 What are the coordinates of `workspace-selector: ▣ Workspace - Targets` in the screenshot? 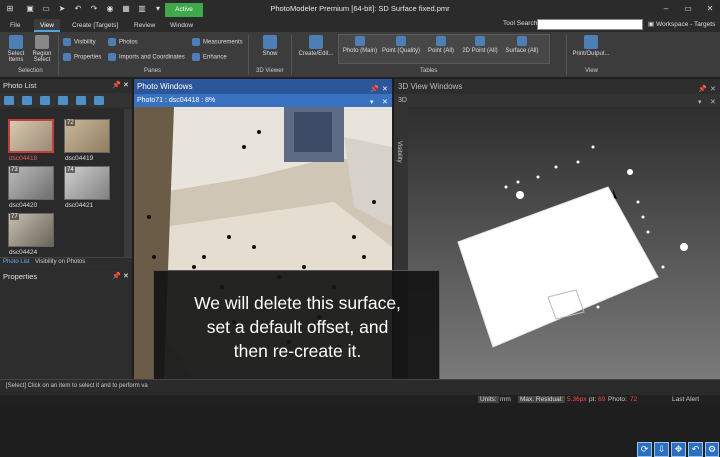 It's located at (681, 24).